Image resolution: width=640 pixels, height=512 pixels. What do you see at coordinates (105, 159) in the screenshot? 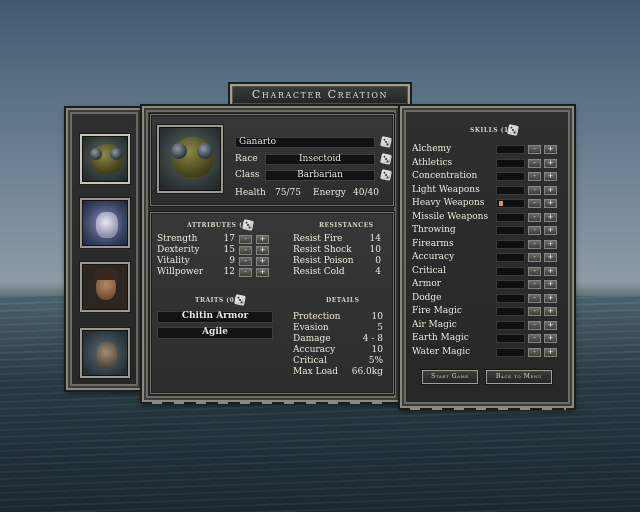
I see `portrait-insectoid` at bounding box center [105, 159].